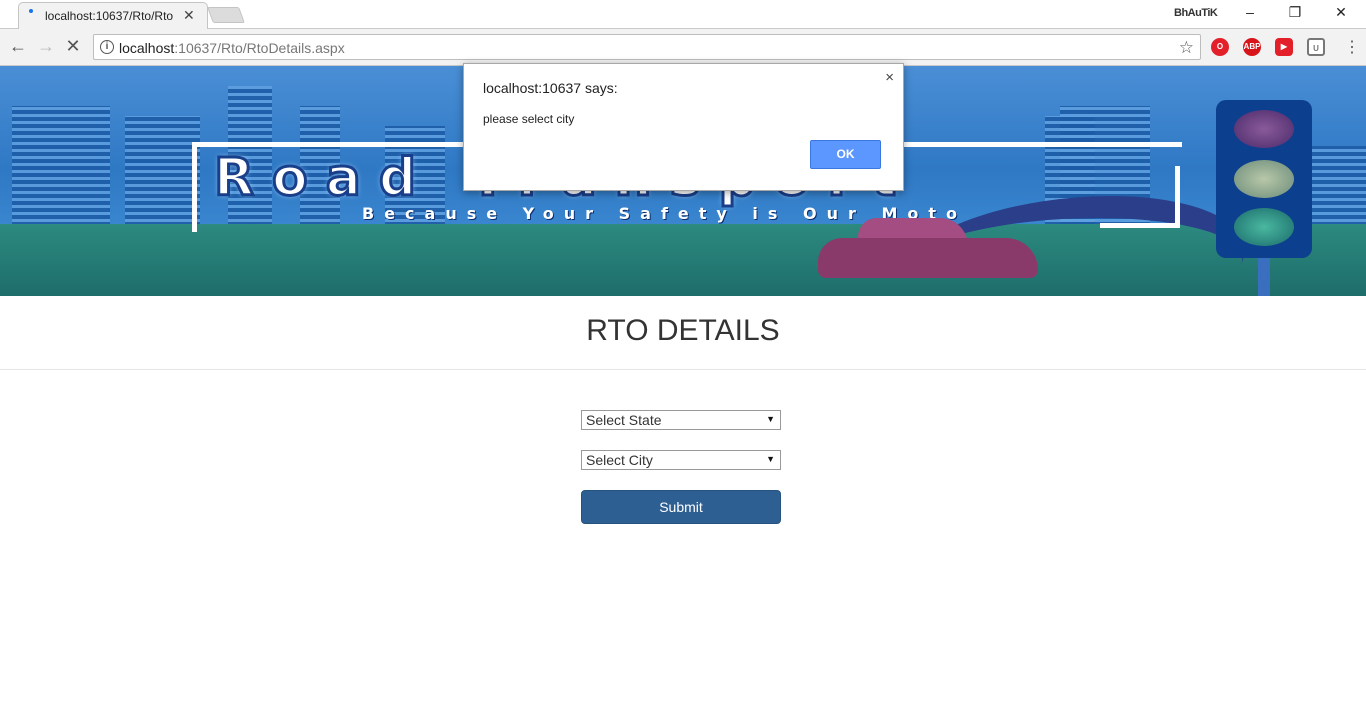  What do you see at coordinates (928, 258) in the screenshot?
I see `car-body` at bounding box center [928, 258].